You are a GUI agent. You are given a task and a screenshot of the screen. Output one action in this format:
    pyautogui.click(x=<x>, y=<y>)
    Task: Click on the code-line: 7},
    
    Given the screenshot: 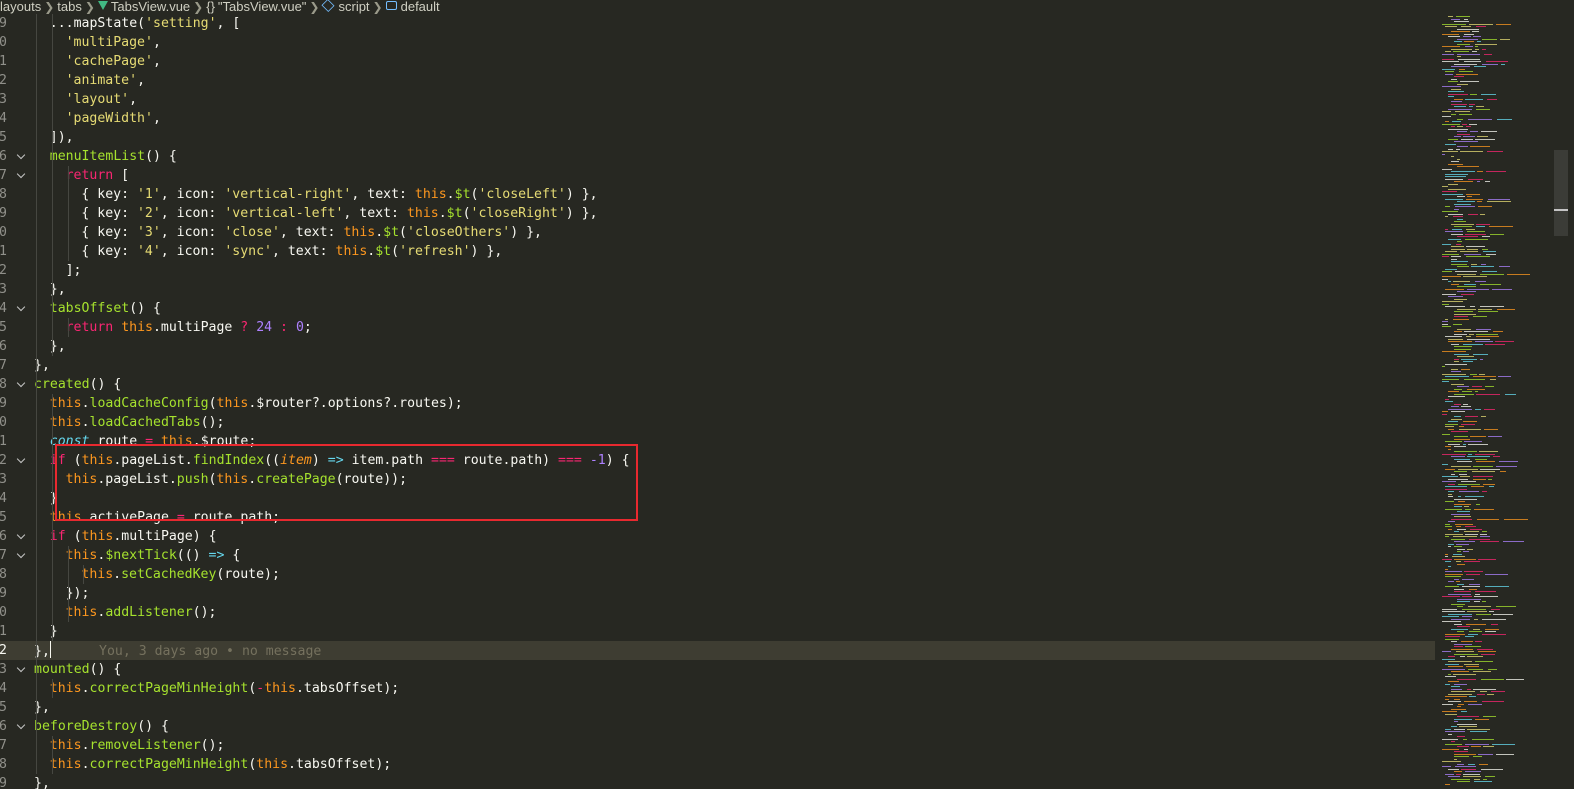 What is the action you would take?
    pyautogui.click(x=717, y=365)
    